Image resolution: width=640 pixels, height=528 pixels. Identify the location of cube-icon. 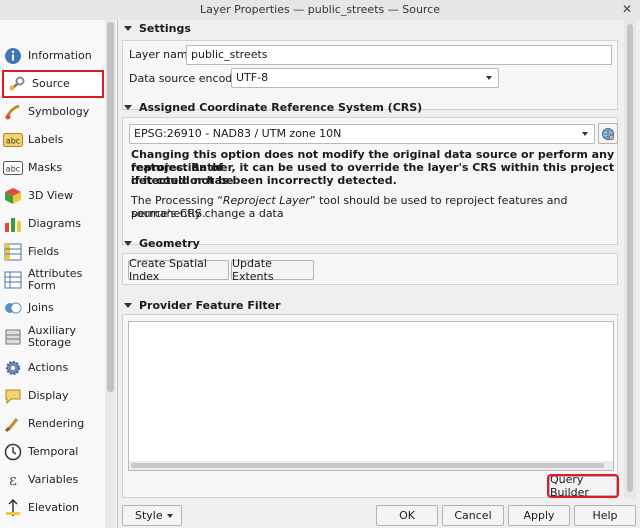
(13, 196).